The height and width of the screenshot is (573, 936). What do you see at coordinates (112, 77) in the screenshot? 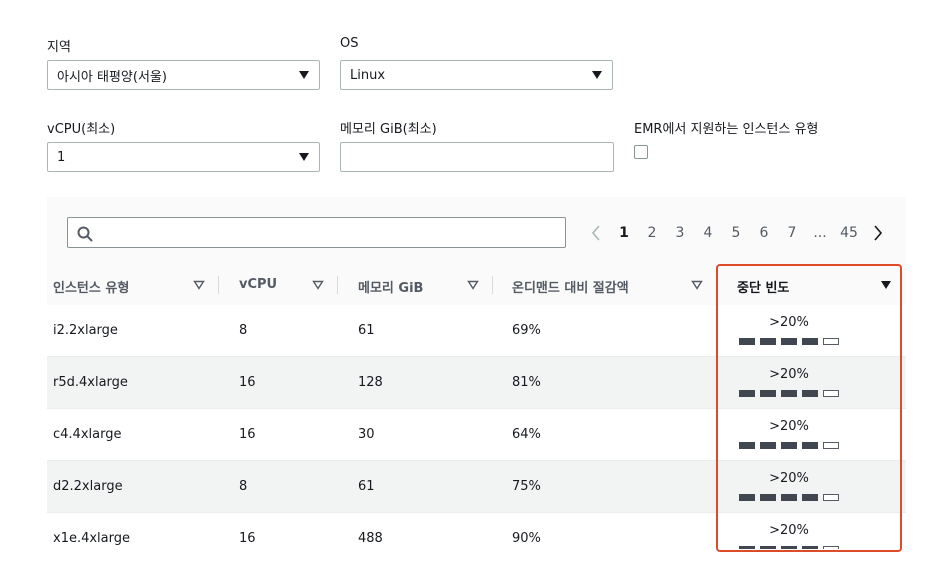
I see `region-select-value: 아시아 태평양(서울)` at bounding box center [112, 77].